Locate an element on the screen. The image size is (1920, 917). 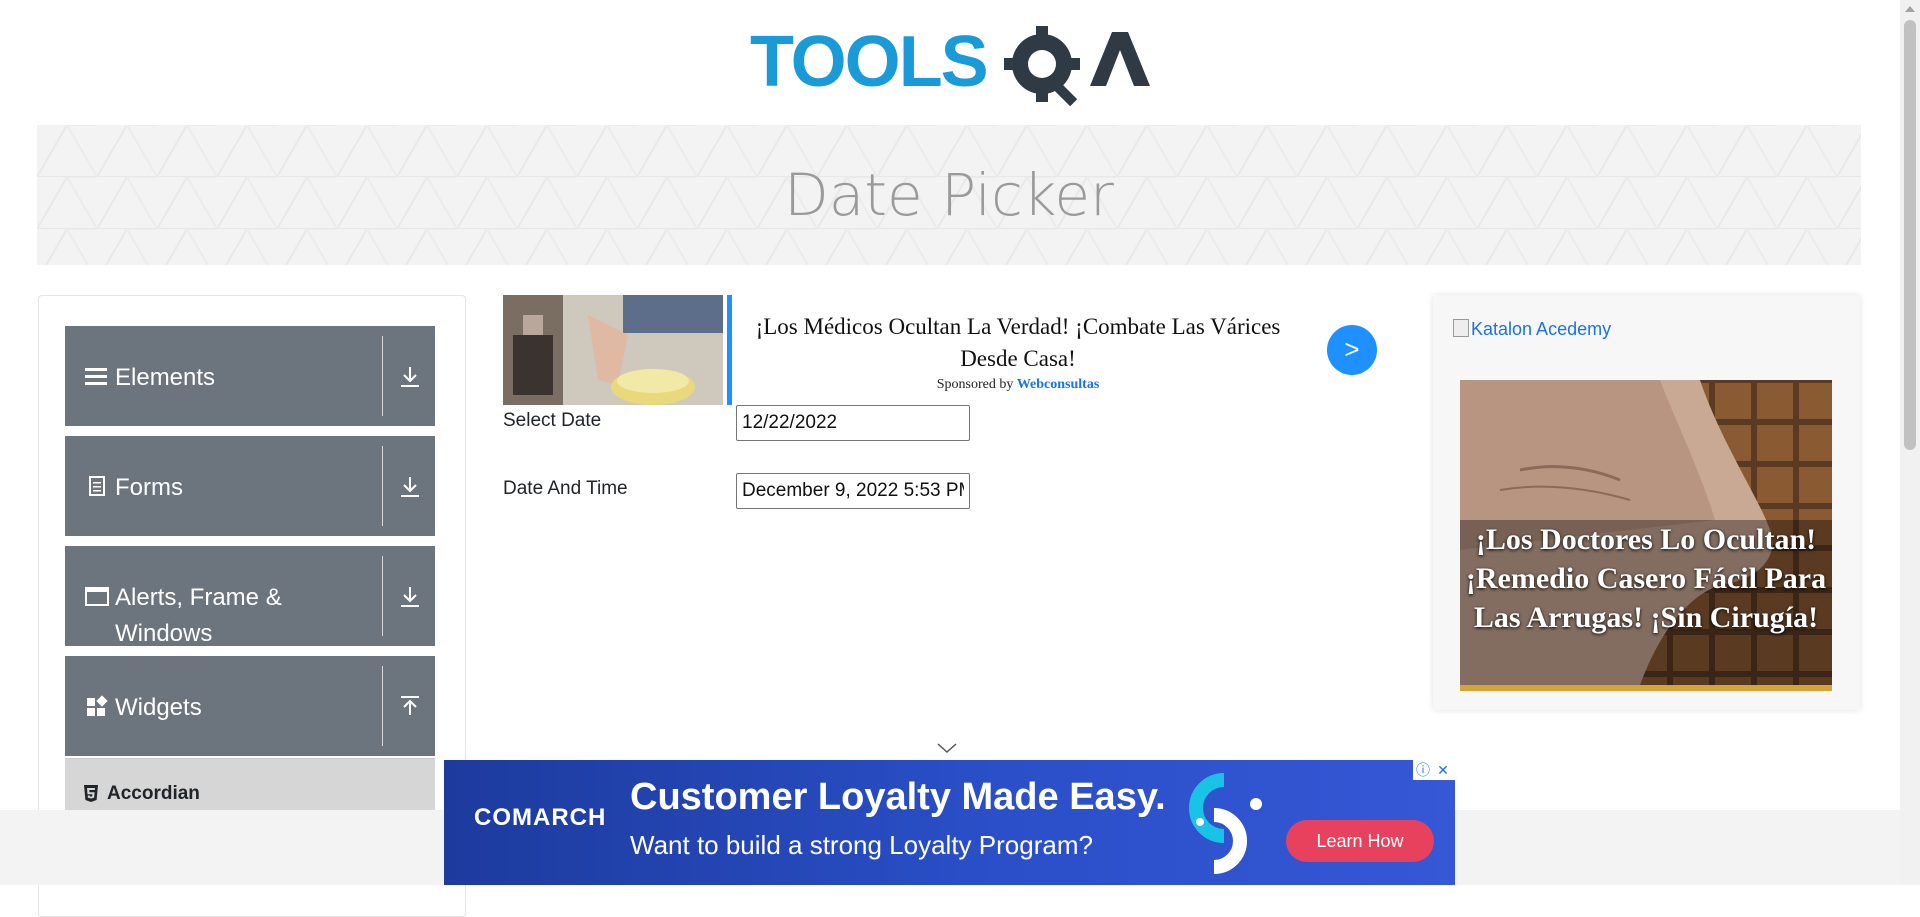
hamburger-icon is located at coordinates (96, 376).